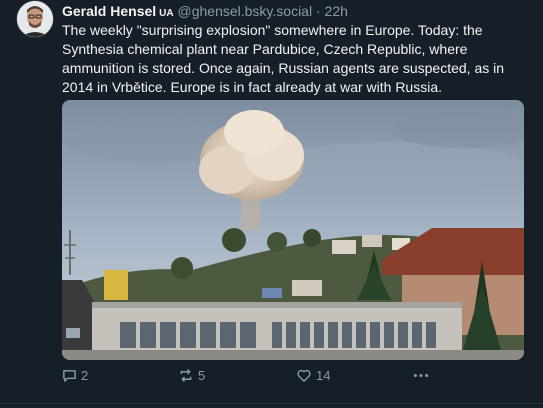  I want to click on like-button: 14, so click(313, 375).